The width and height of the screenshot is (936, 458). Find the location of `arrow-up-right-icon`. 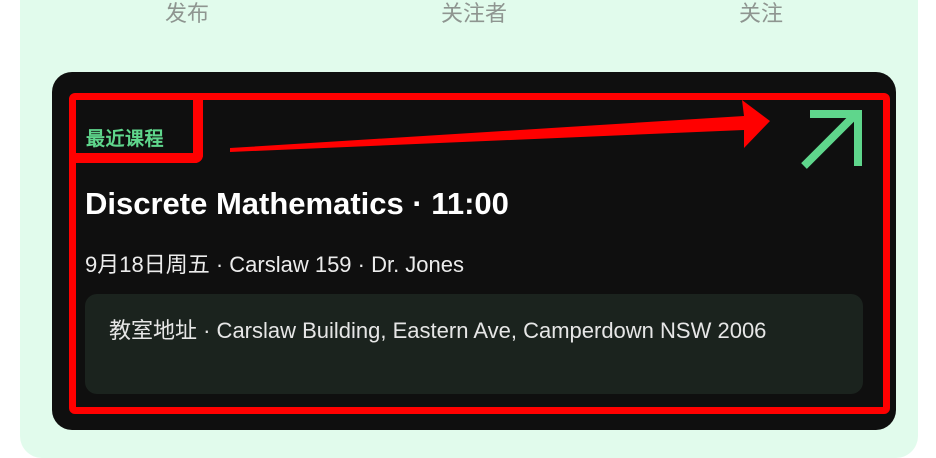

arrow-up-right-icon is located at coordinates (831, 139).